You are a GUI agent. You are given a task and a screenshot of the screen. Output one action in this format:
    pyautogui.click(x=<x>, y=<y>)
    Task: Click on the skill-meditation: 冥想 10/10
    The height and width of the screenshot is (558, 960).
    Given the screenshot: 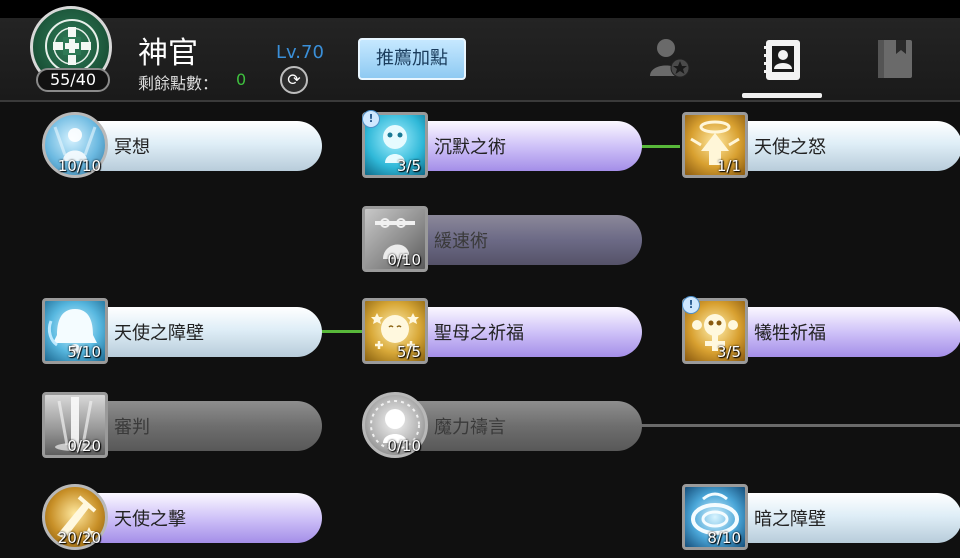 What is the action you would take?
    pyautogui.click(x=183, y=145)
    